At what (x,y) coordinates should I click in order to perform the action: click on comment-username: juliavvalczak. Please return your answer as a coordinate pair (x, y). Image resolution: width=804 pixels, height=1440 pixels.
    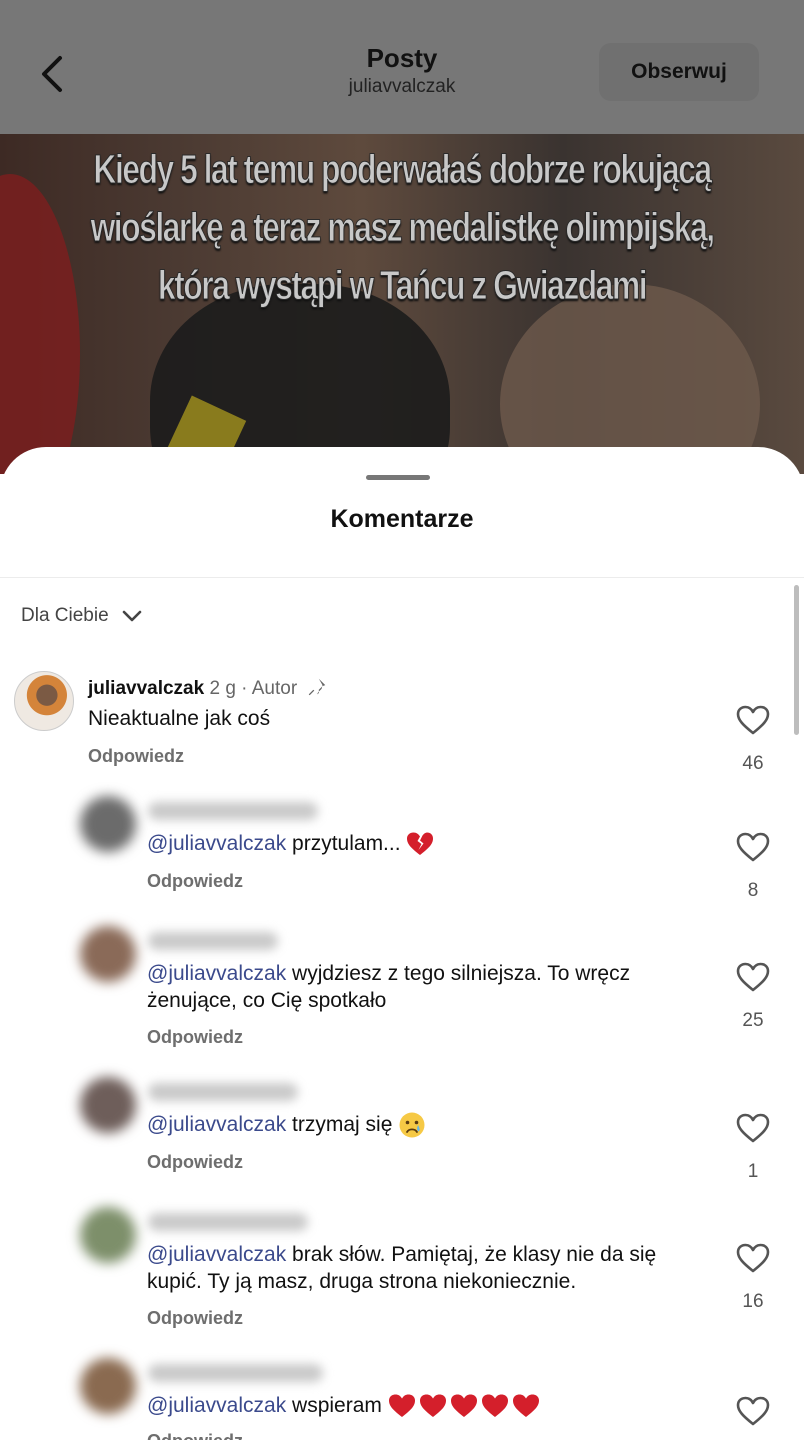
    Looking at the image, I should click on (146, 688).